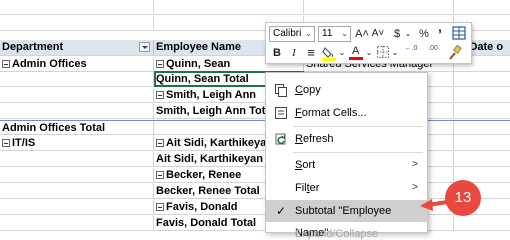 This screenshot has width=510, height=240. Describe the element at coordinates (215, 111) in the screenshot. I see `employee-total-label: Smith, Leigh Ann Total` at that location.